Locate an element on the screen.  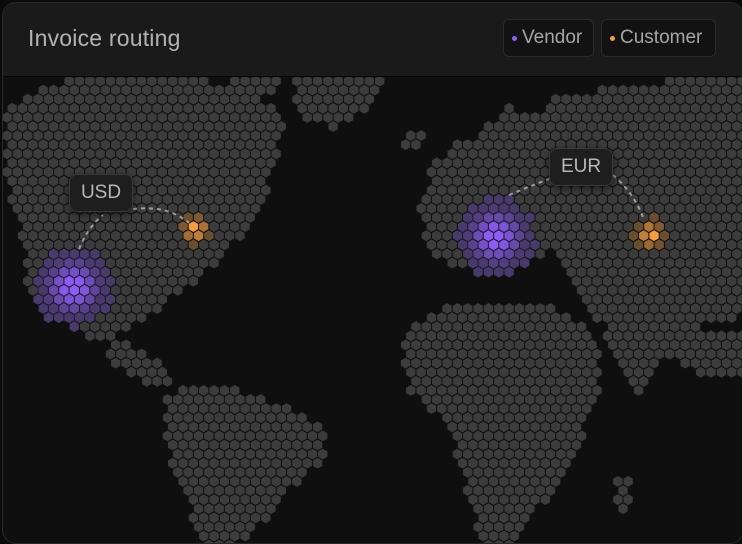
legend-customer: Customer is located at coordinates (658, 38).